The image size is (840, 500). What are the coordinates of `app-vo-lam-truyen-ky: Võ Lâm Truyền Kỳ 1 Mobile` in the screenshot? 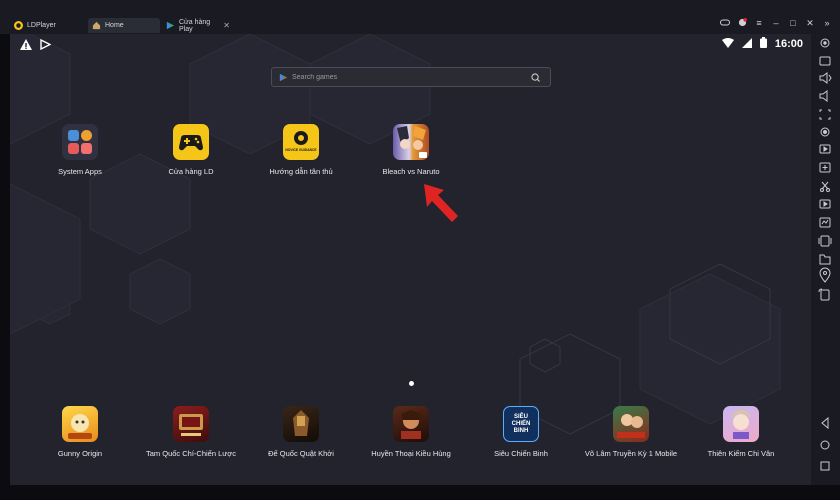 It's located at (631, 432).